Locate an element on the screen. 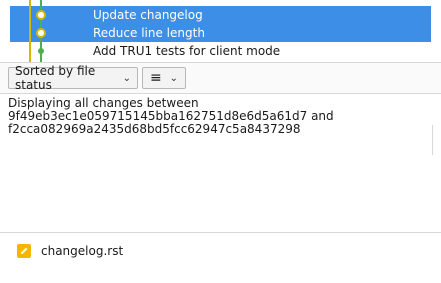 Image resolution: width=441 pixels, height=283 pixels. scrollbar is located at coordinates (436, 140).